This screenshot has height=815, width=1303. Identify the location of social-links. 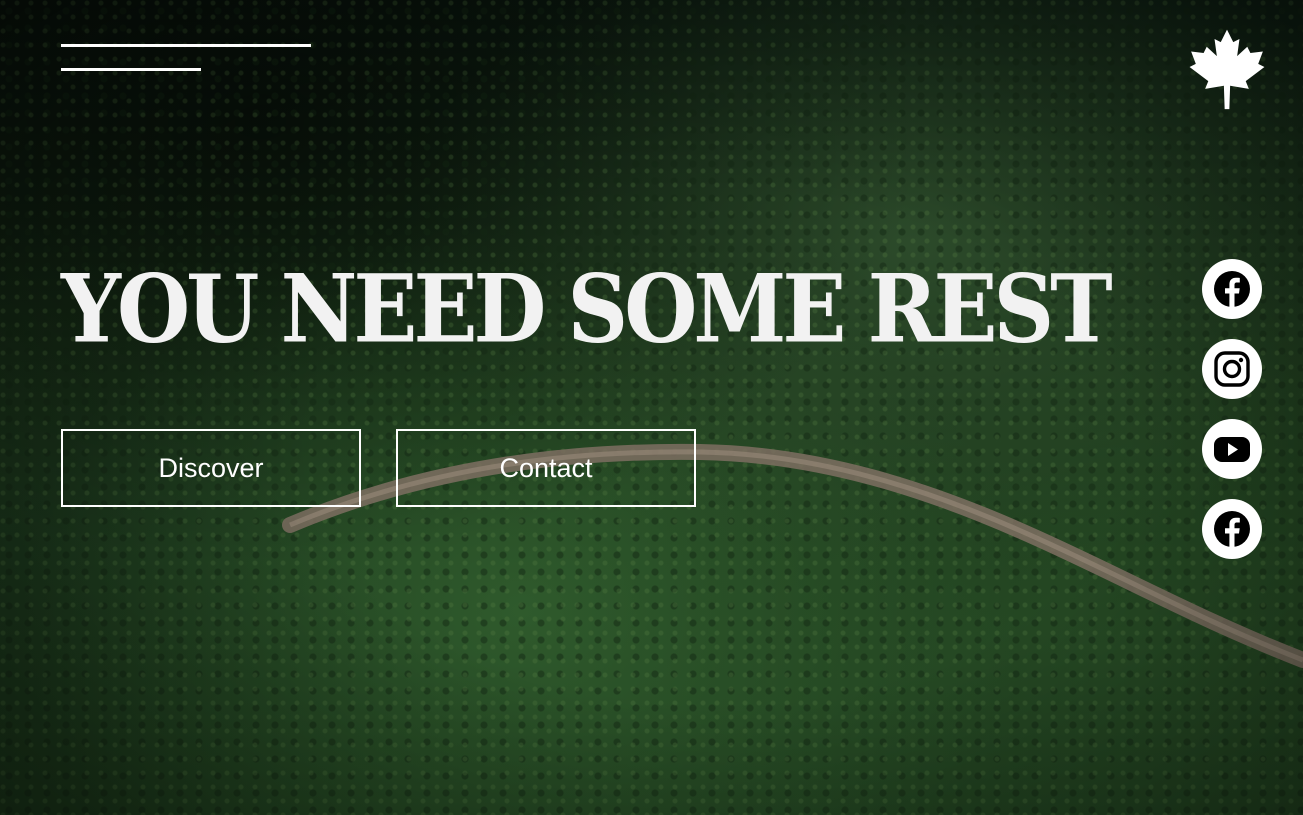
(1232, 419).